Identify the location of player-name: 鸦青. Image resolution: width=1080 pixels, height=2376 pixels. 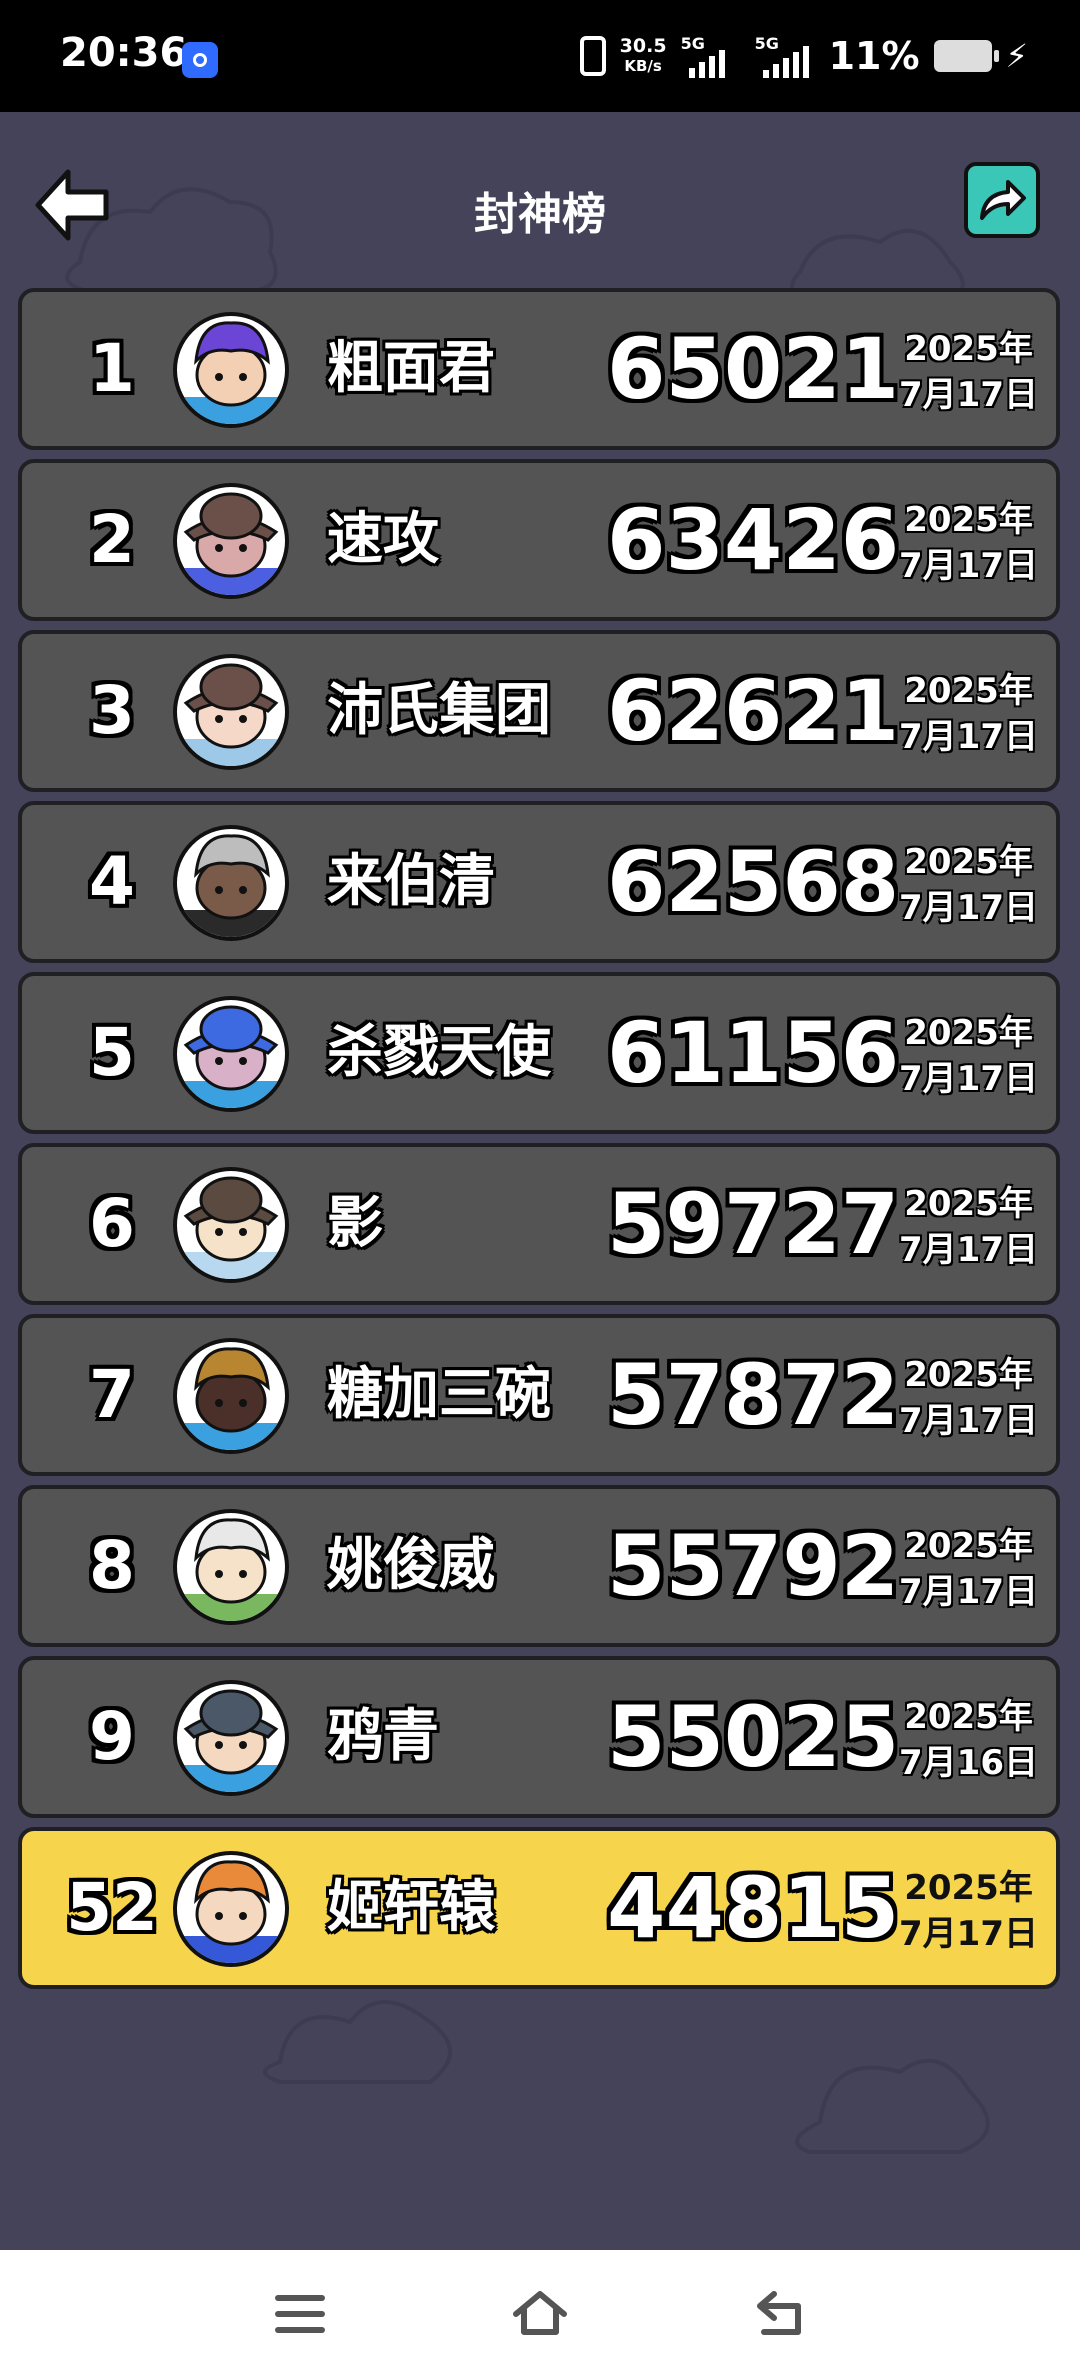
(383, 1736).